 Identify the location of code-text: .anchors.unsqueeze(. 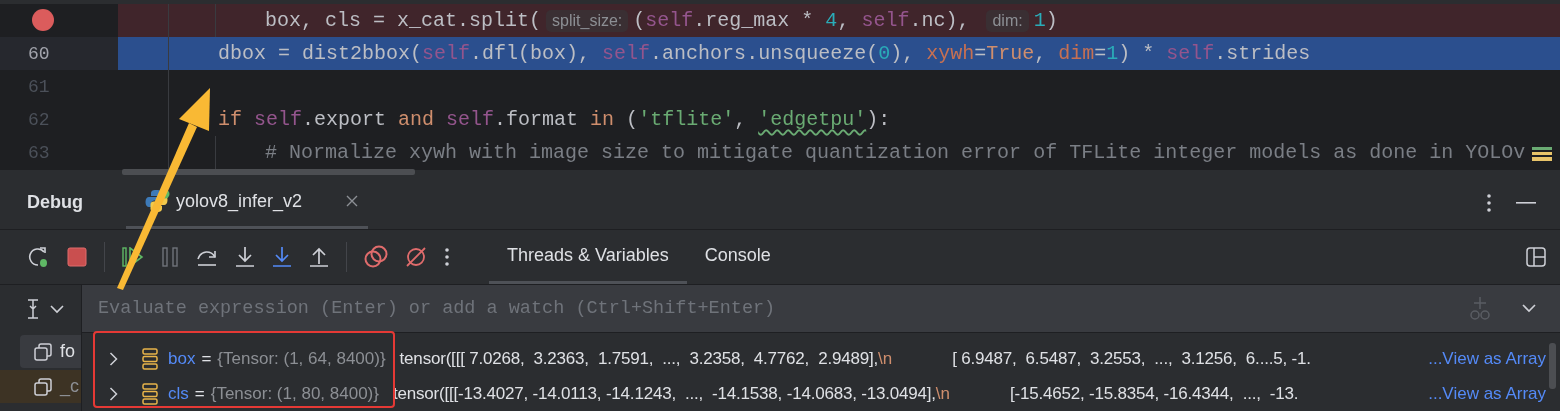
(764, 53).